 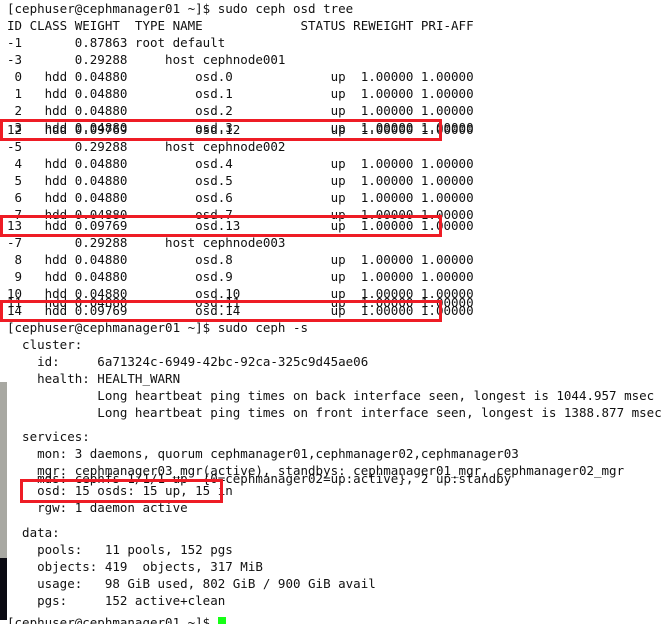 I want to click on prompt-text: [cephuser@cephmanager01 ~]$, so click(x=112, y=619).